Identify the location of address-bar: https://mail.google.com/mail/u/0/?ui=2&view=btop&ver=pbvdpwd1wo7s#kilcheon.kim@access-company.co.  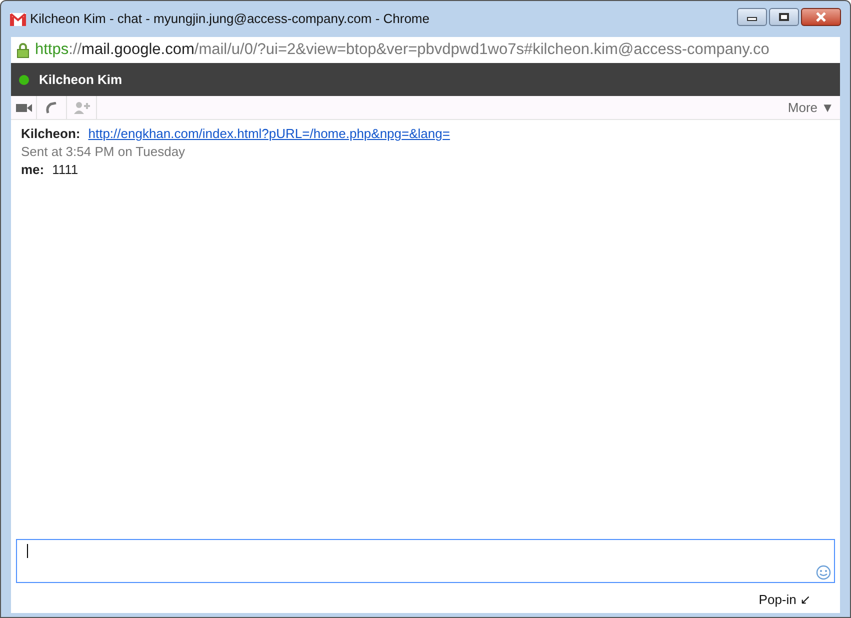
(425, 50).